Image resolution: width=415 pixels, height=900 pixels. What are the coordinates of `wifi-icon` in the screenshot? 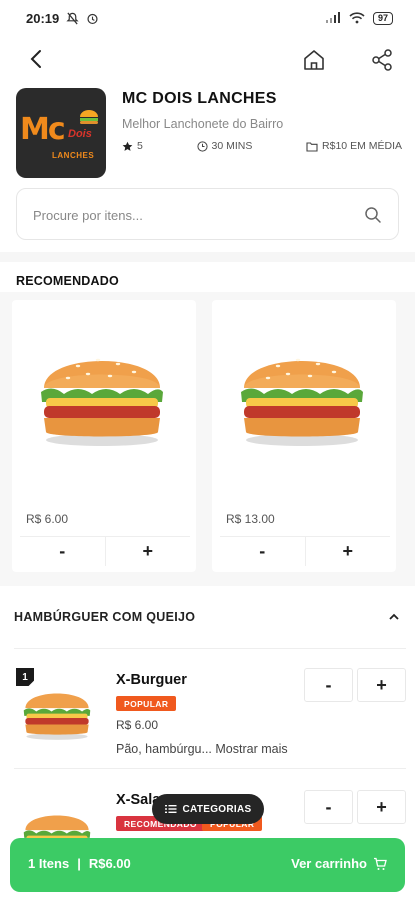 It's located at (357, 18).